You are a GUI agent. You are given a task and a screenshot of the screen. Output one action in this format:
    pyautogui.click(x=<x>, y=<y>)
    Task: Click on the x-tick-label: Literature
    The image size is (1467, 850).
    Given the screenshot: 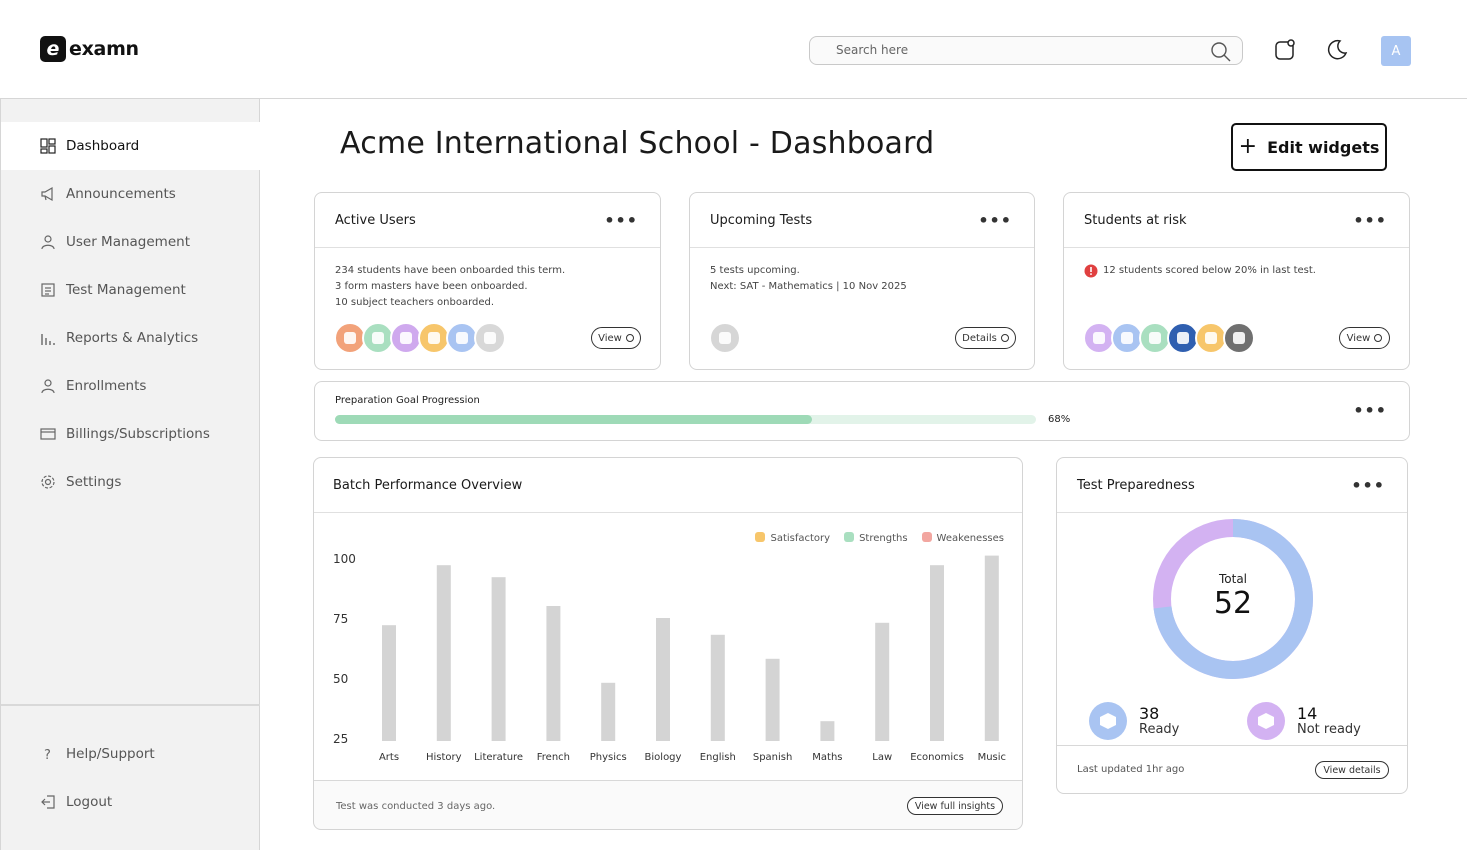 What is the action you would take?
    pyautogui.click(x=498, y=757)
    